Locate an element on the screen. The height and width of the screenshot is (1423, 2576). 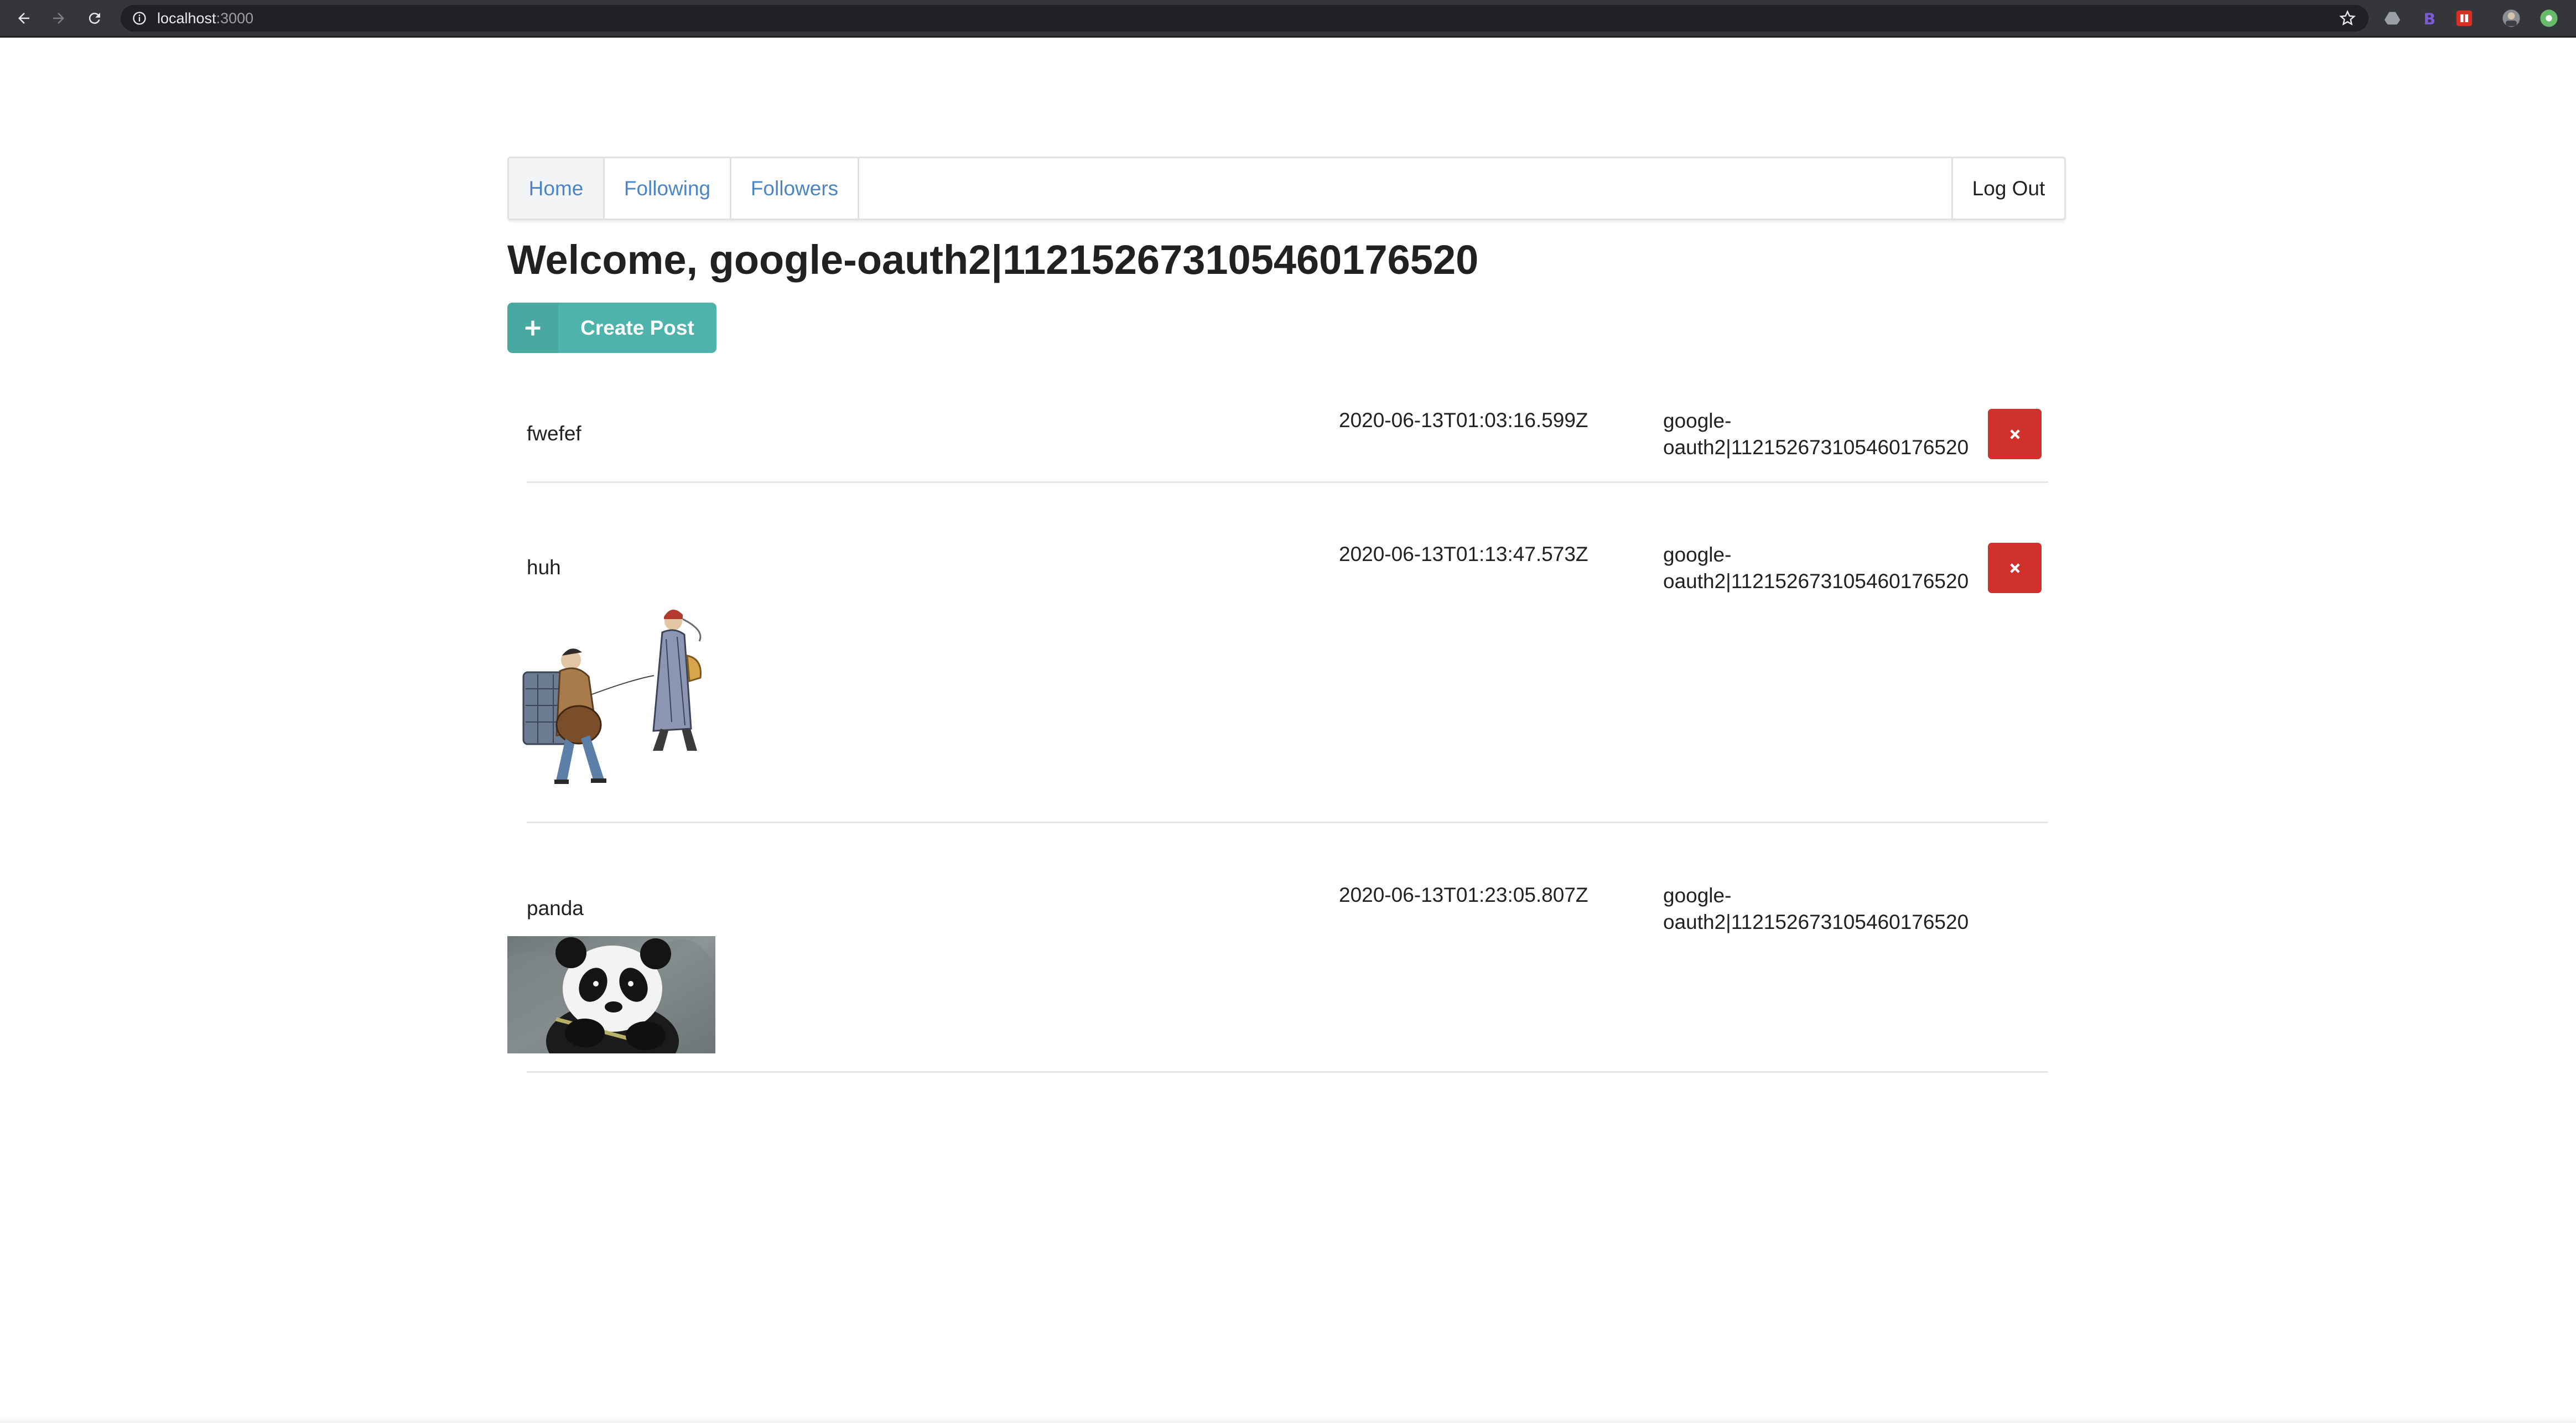
svg-text: B is located at coordinates (2430, 19).